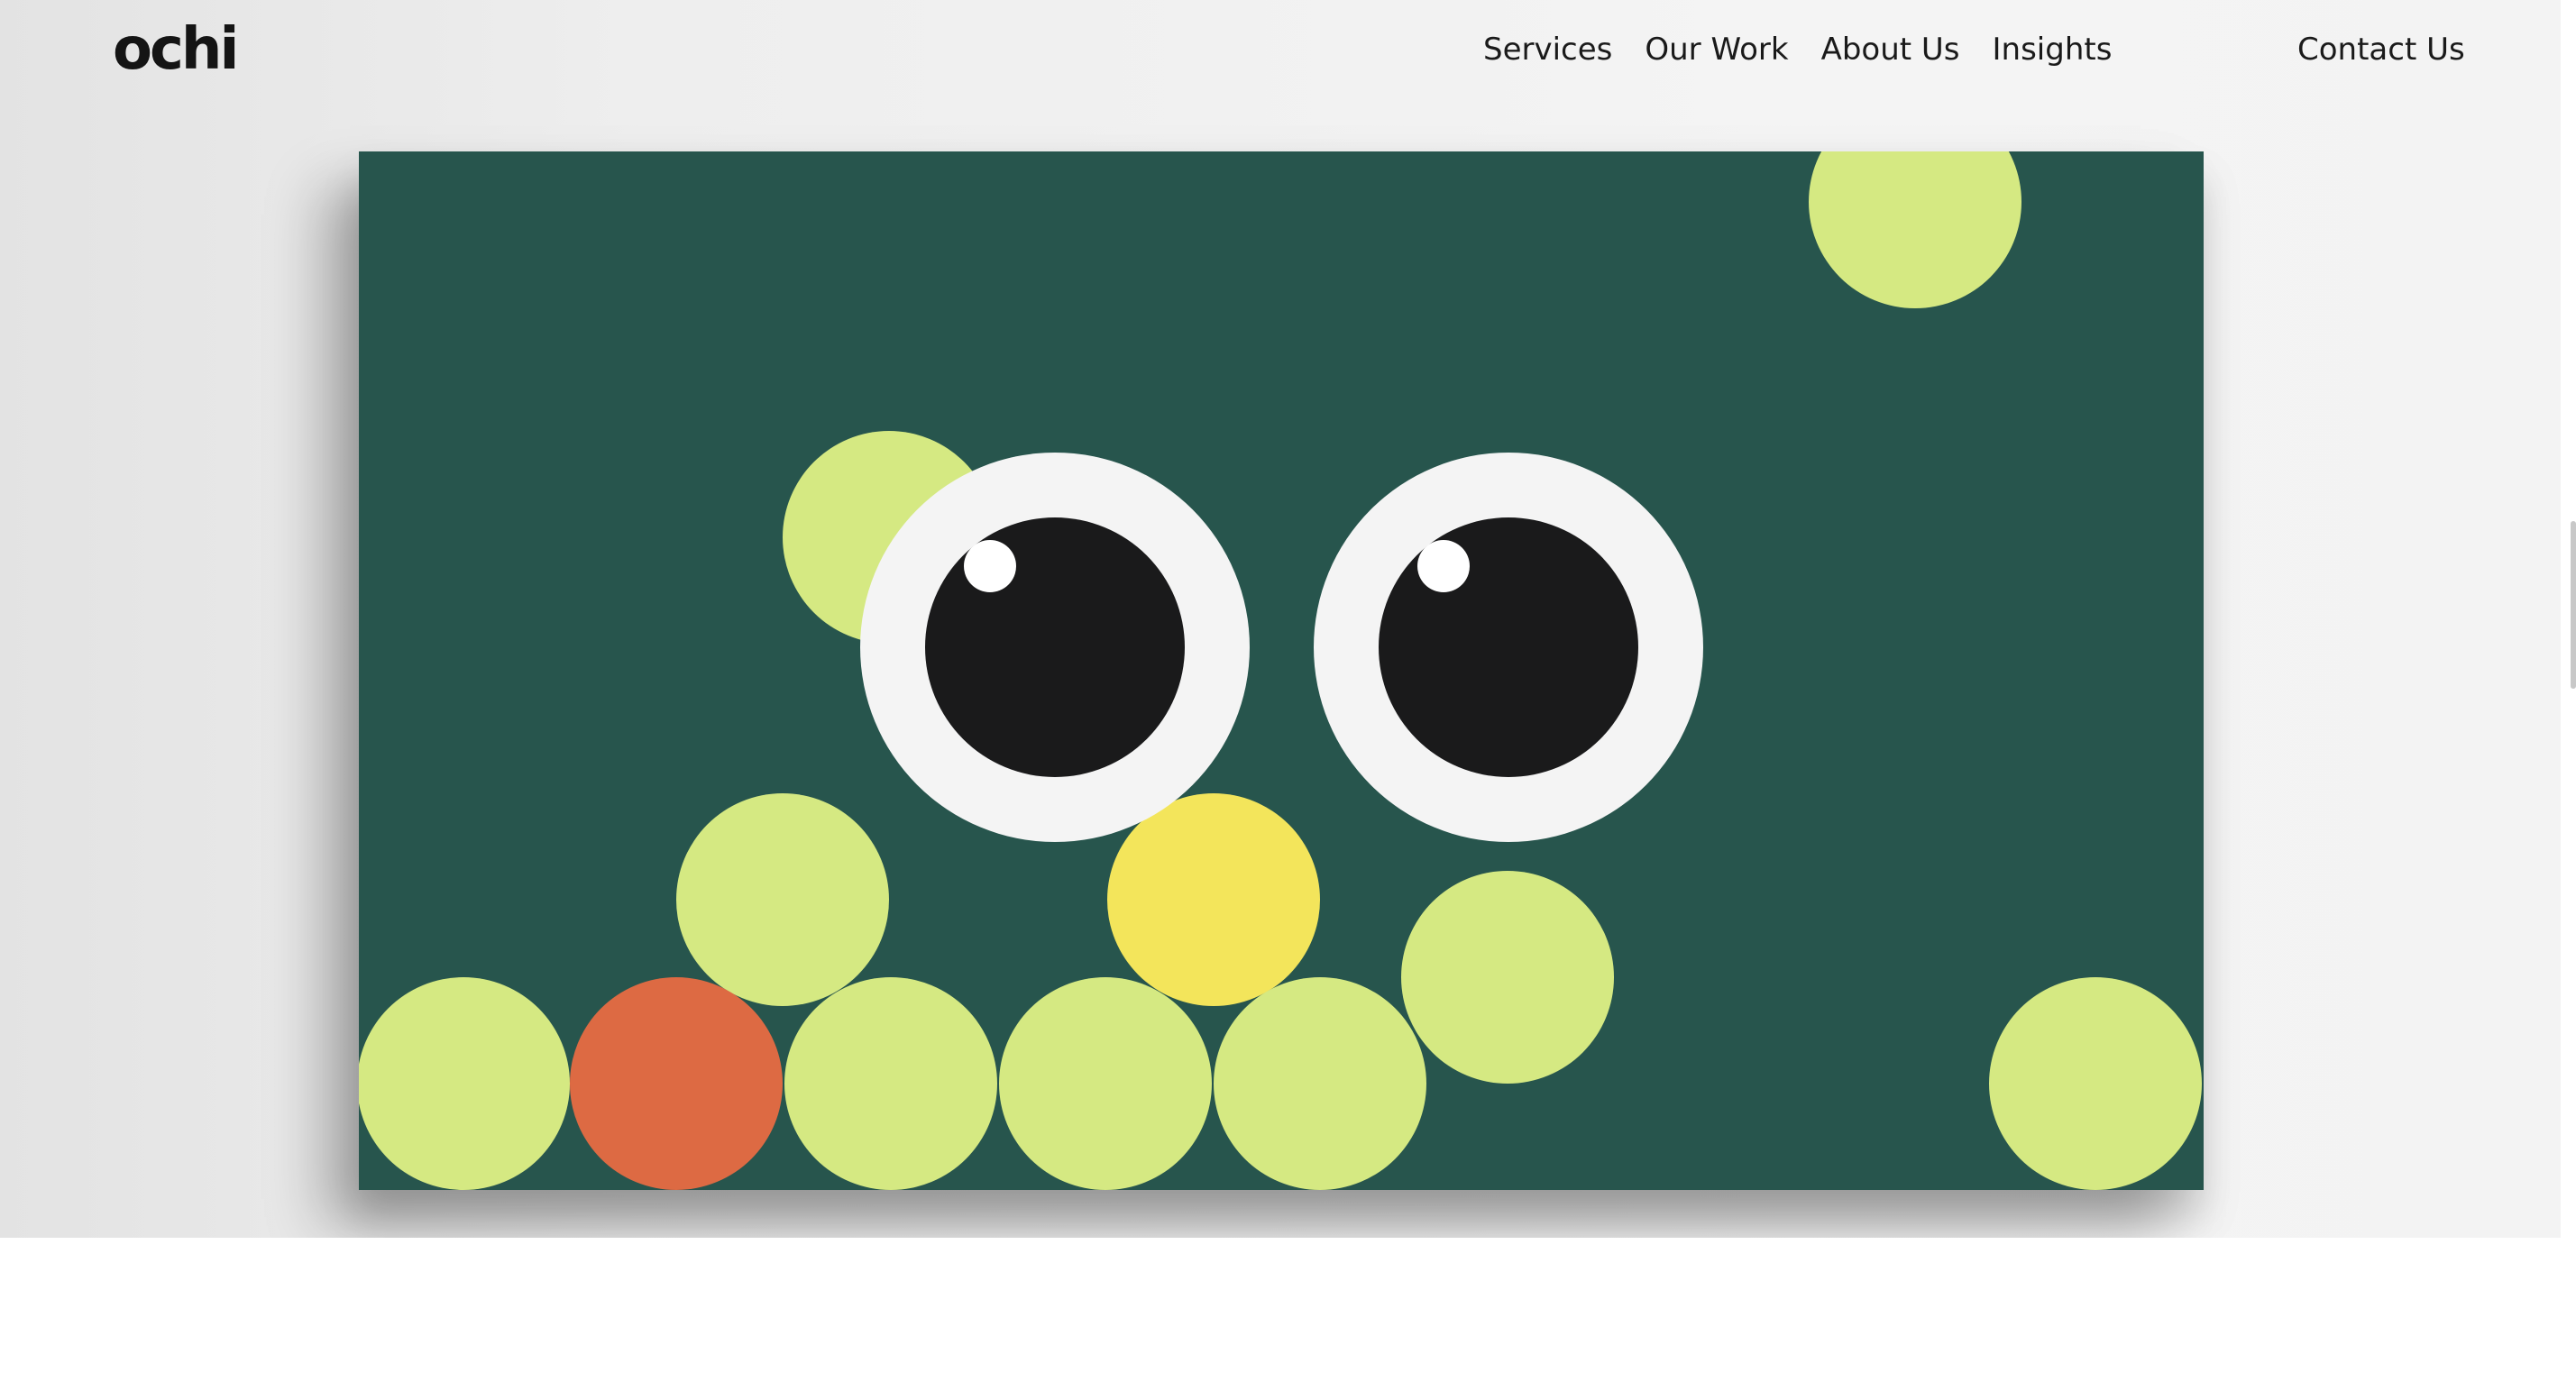 Image resolution: width=2576 pixels, height=1391 pixels. I want to click on right-eye, so click(1508, 647).